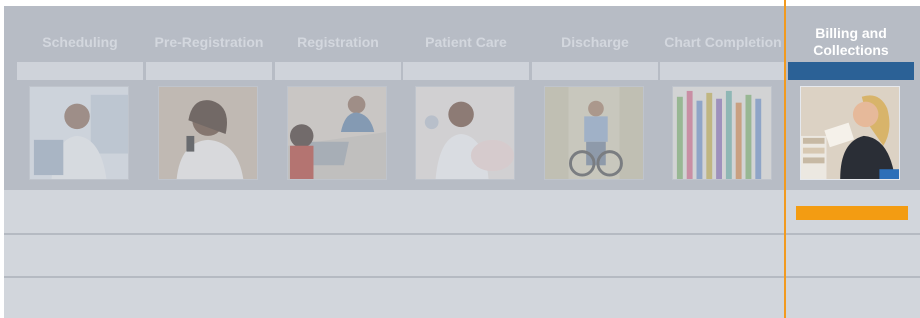 The height and width of the screenshot is (318, 920). What do you see at coordinates (338, 41) in the screenshot?
I see `stage-label: Registration` at bounding box center [338, 41].